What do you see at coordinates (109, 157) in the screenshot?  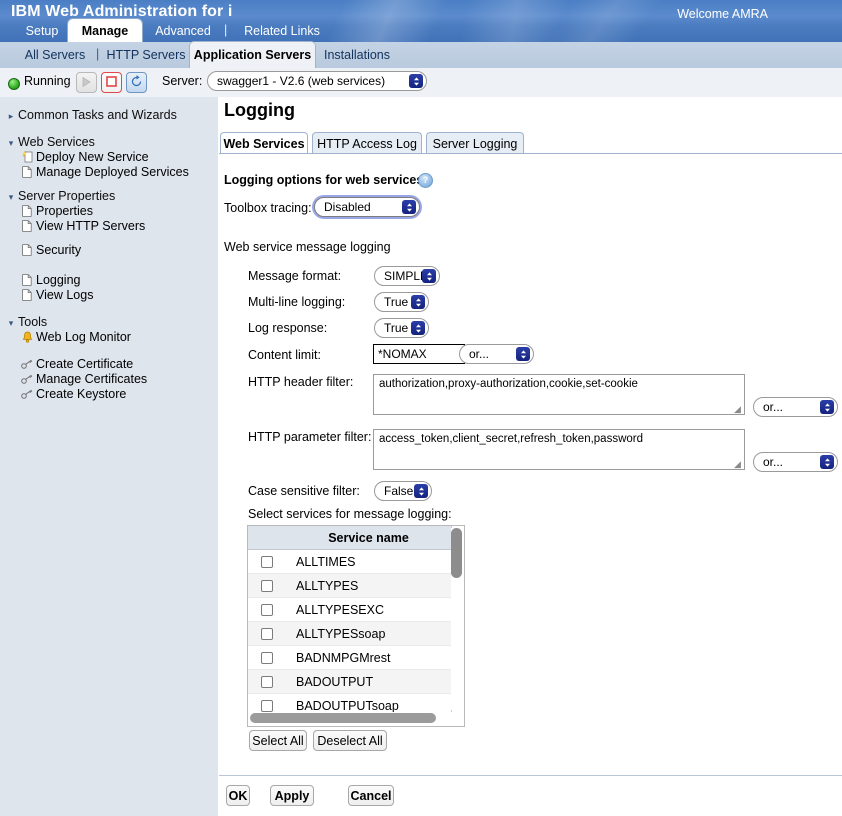 I see `sidebar-item-deploy-new-service: Deploy New Service` at bounding box center [109, 157].